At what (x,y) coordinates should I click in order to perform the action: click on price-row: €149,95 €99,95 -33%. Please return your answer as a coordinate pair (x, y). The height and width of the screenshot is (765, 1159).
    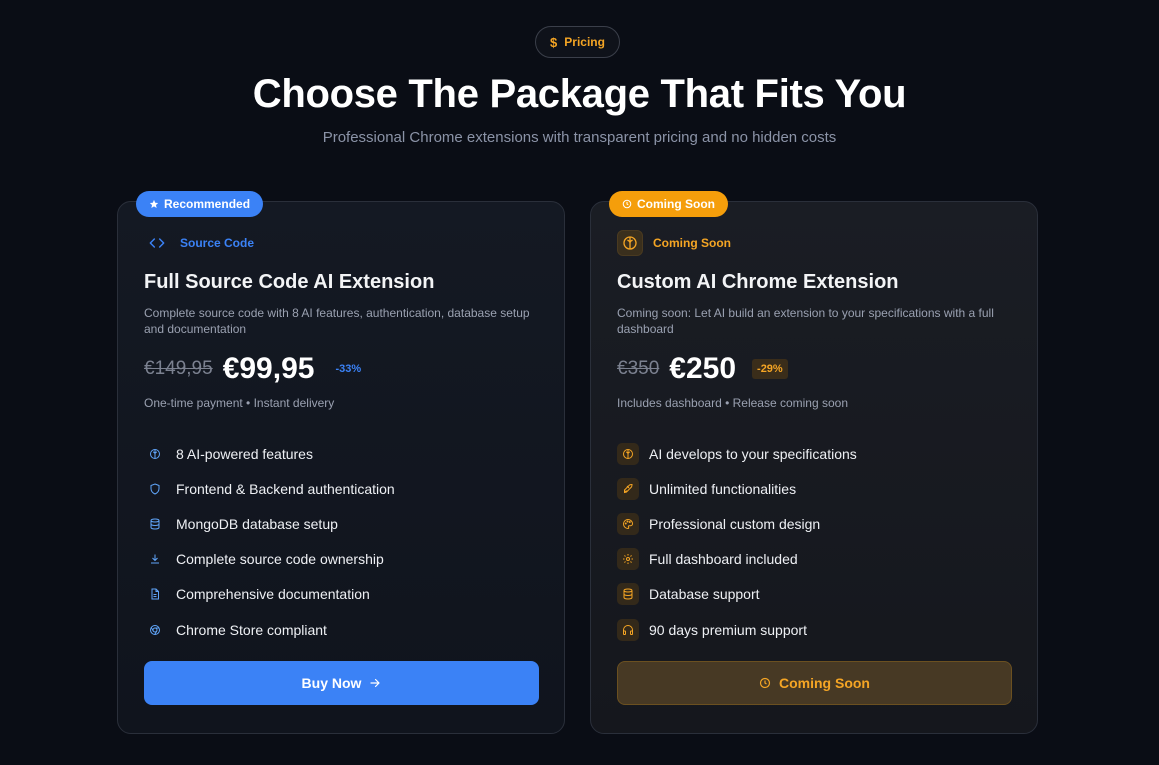
    Looking at the image, I should click on (255, 369).